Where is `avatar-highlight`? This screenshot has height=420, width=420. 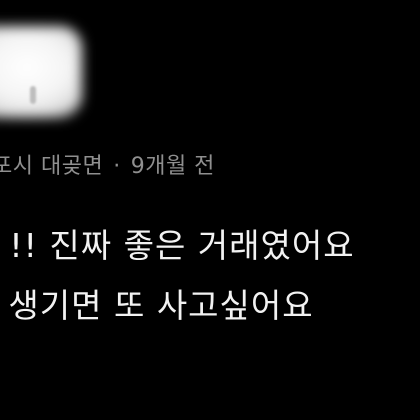
avatar-highlight is located at coordinates (33, 95).